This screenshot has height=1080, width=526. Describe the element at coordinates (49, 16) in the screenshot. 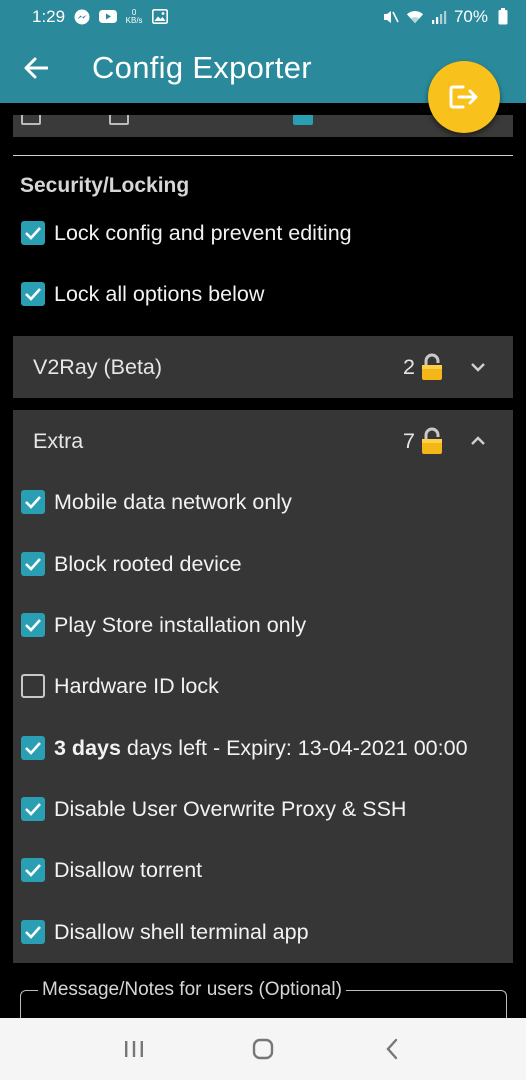

I see `status-time: 1:29` at that location.